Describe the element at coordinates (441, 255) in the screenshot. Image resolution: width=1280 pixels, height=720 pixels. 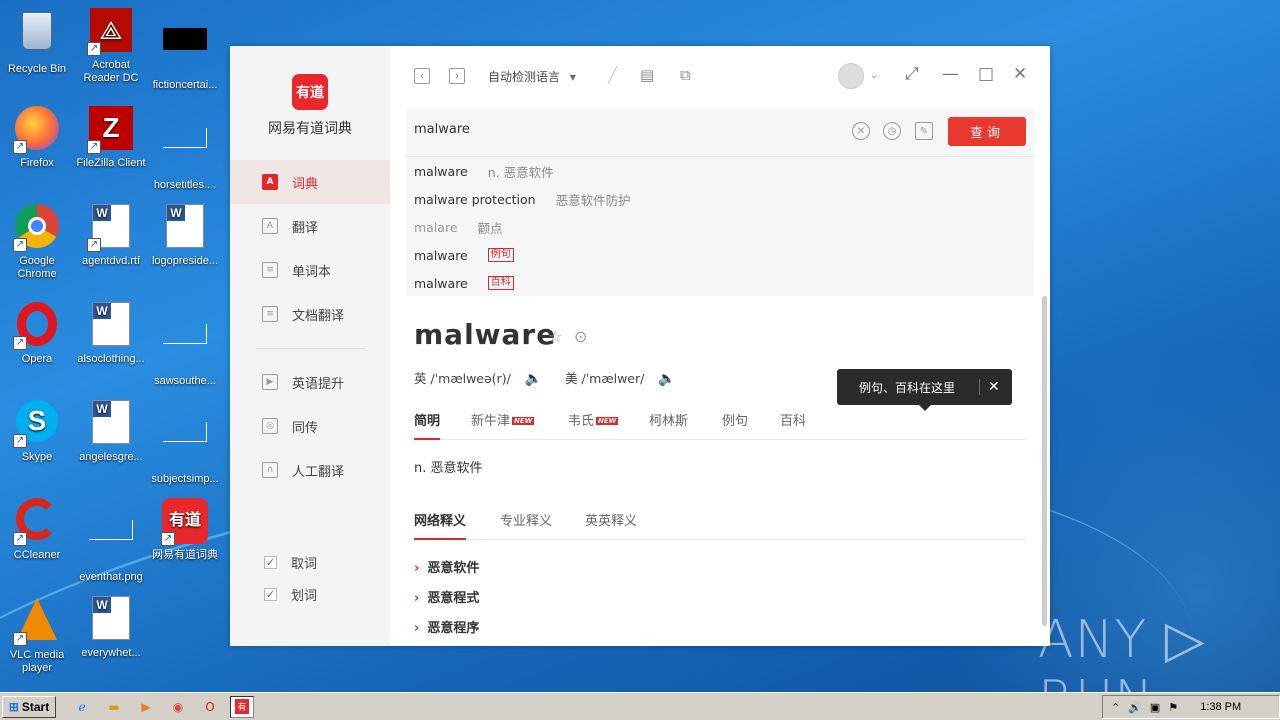
I see `suggestion-word: malware` at that location.